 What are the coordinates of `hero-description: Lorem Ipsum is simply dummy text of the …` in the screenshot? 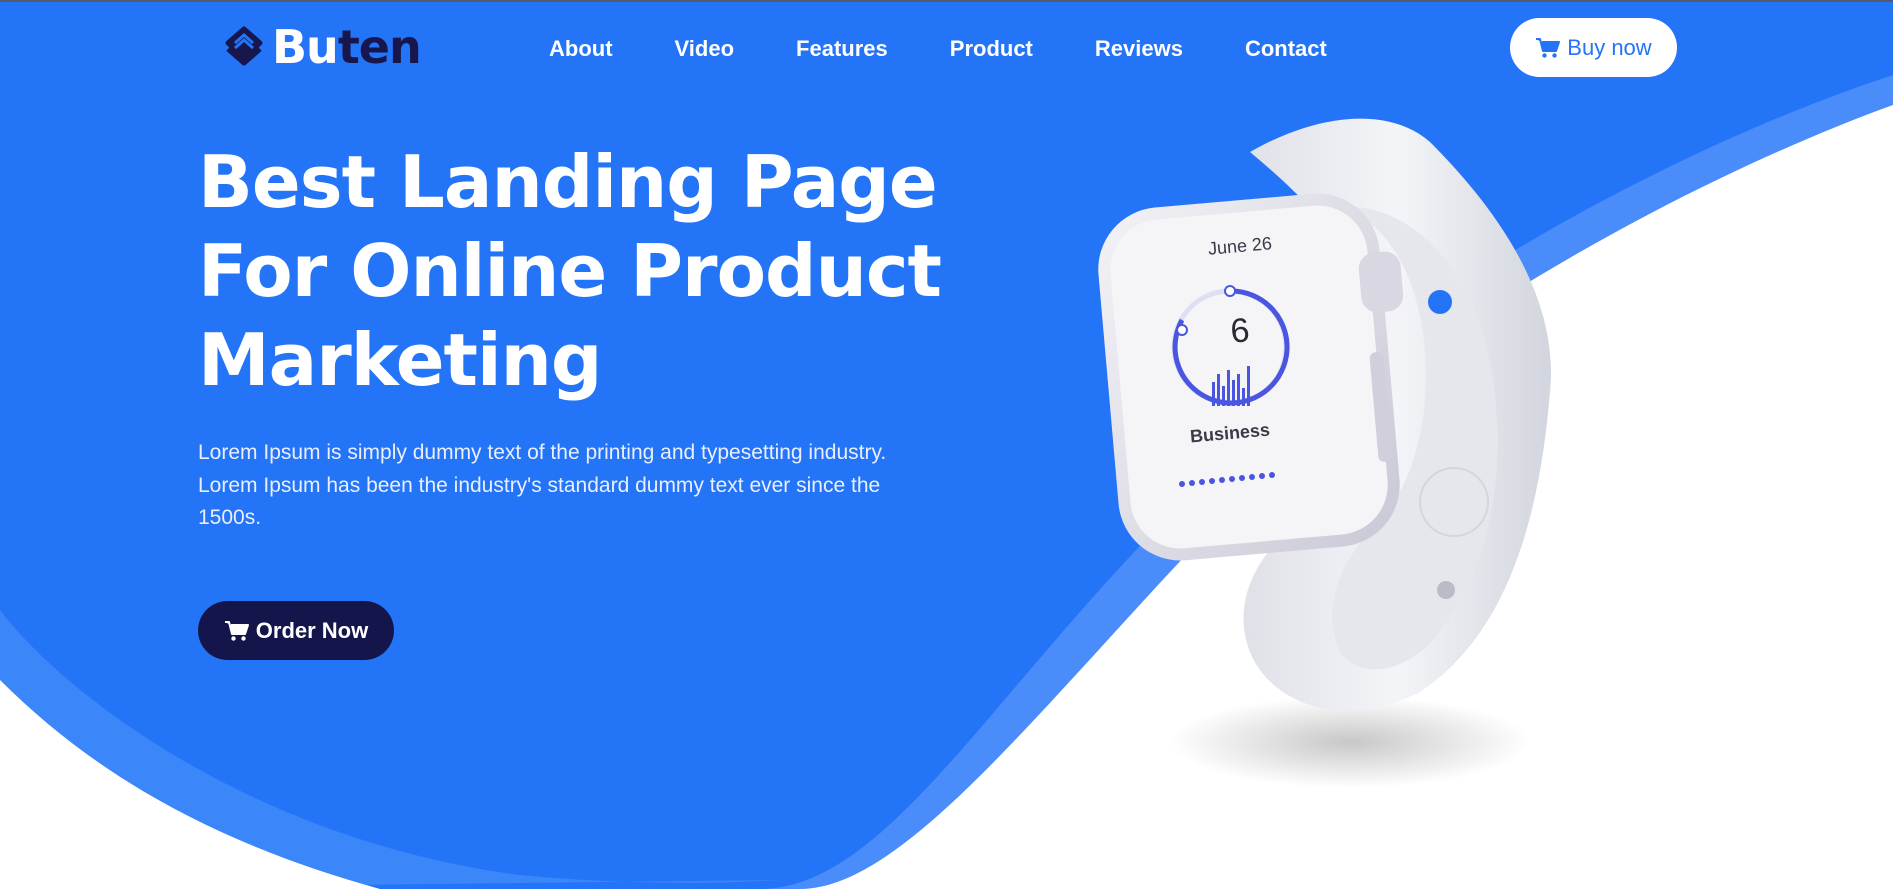 It's located at (542, 485).